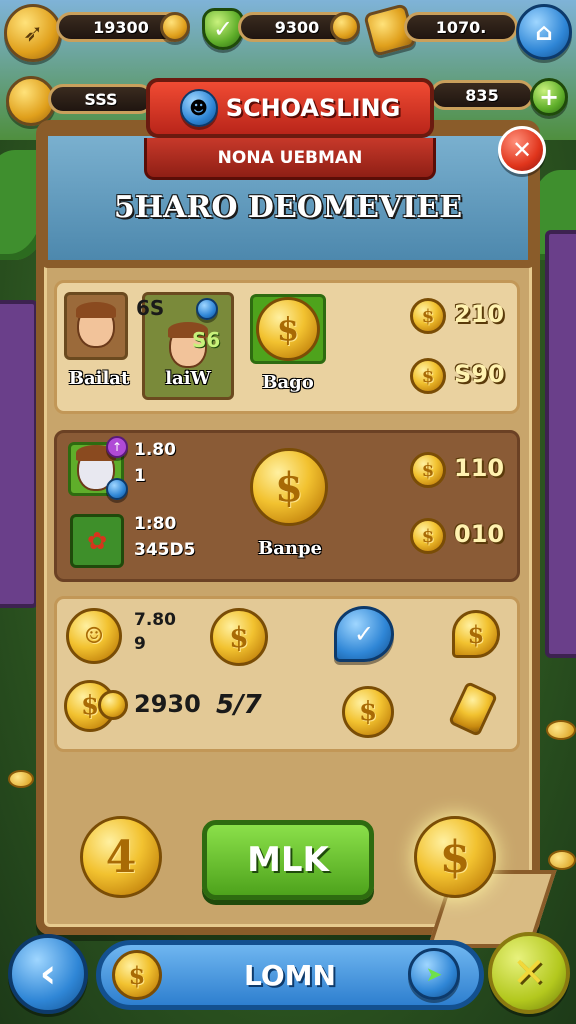  I want to click on home-icon: ⌂, so click(544, 32).